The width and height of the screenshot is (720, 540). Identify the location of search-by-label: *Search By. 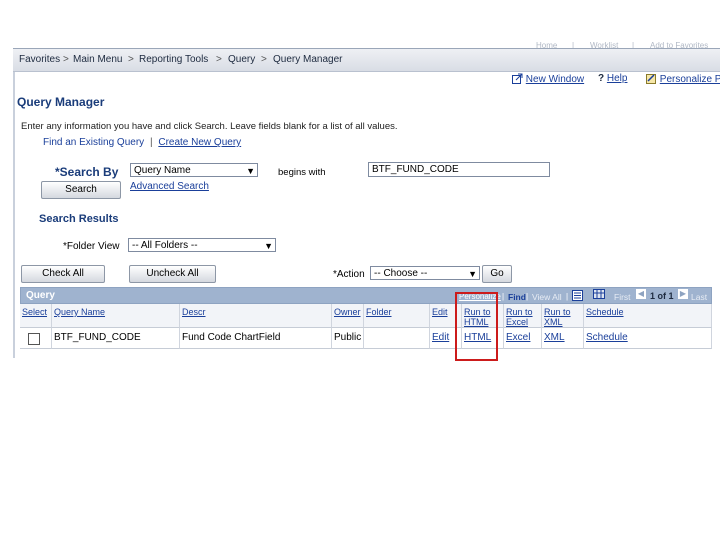
(87, 172).